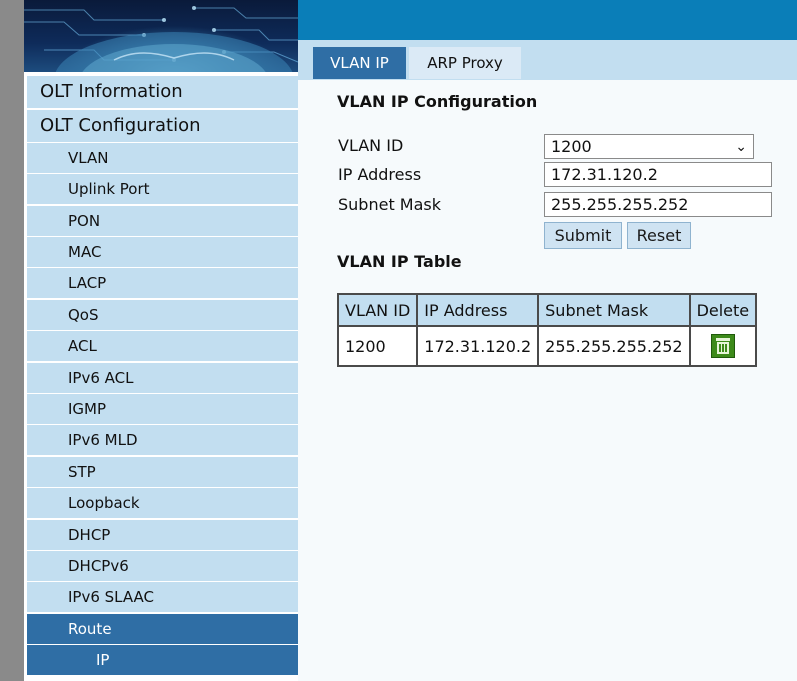  What do you see at coordinates (162, 629) in the screenshot?
I see `sidebar-item-route: Route` at bounding box center [162, 629].